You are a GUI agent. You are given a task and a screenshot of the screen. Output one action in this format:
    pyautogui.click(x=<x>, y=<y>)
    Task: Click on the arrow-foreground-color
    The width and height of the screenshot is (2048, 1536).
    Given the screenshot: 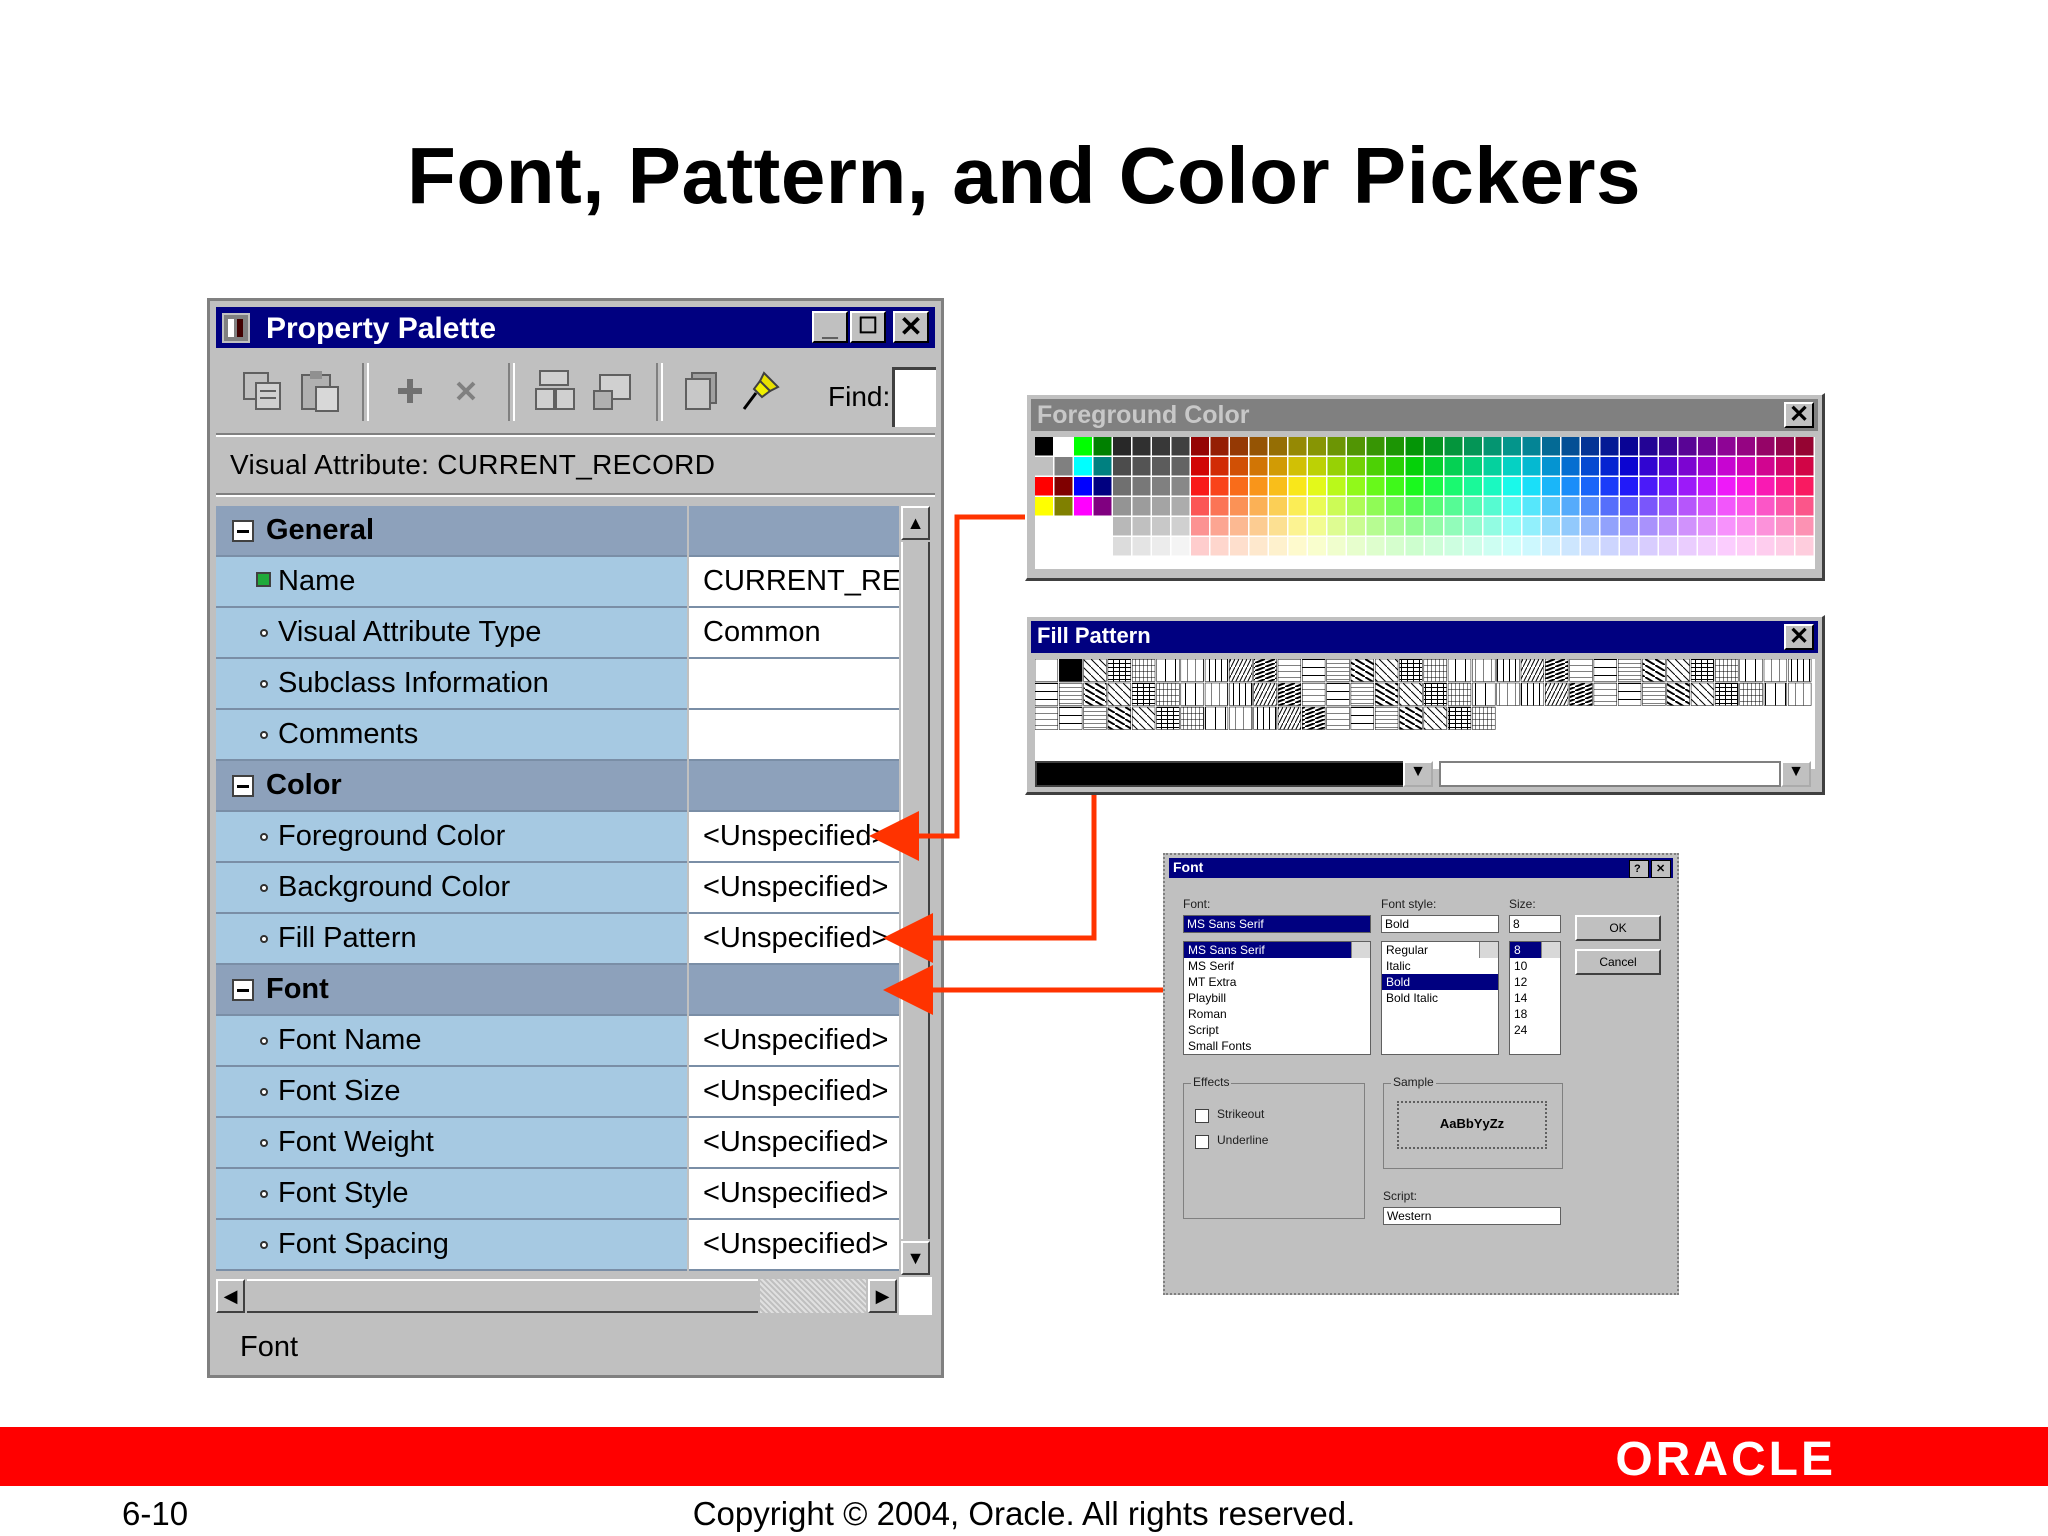 What is the action you would take?
    pyautogui.click(x=947, y=687)
    